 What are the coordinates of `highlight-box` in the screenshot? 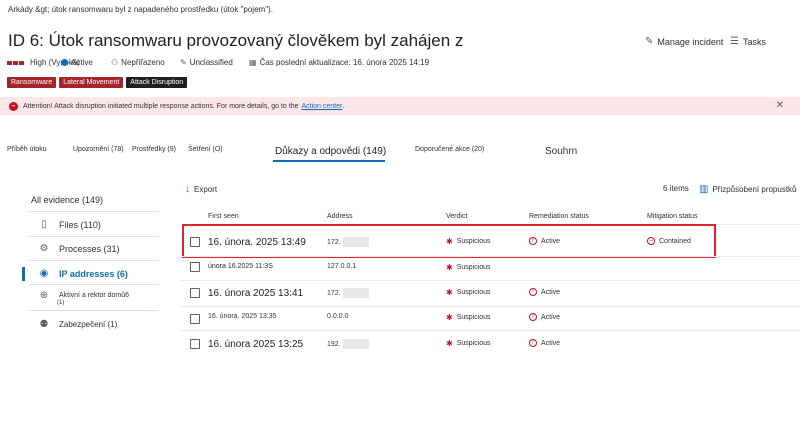 It's located at (449, 241).